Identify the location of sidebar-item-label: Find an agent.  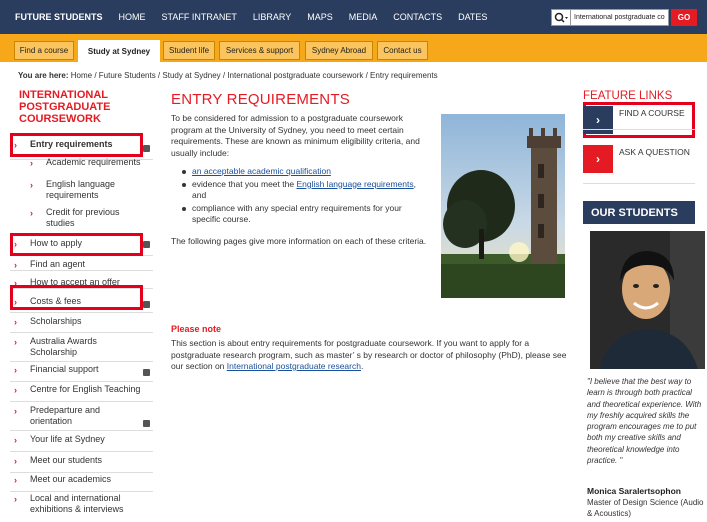
(58, 264).